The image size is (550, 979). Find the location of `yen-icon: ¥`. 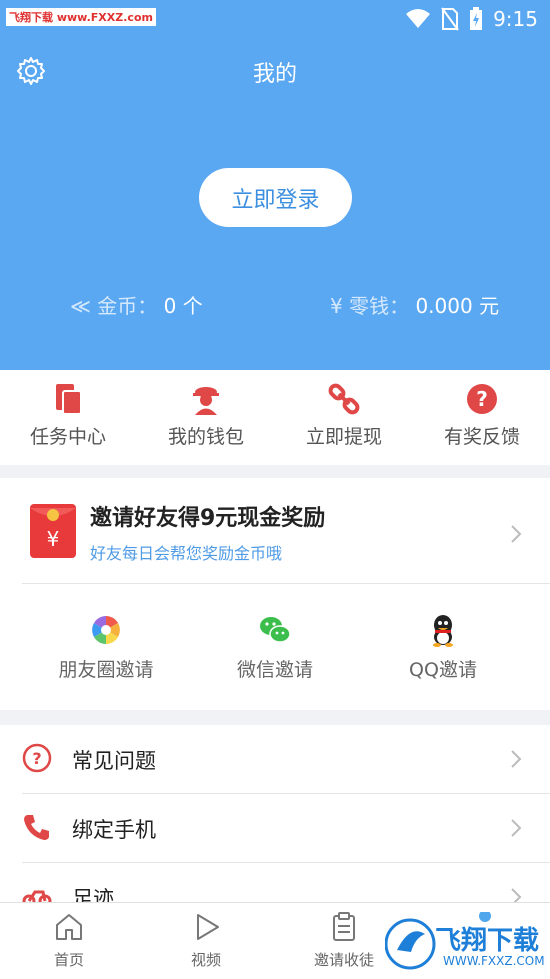

yen-icon: ¥ is located at coordinates (336, 306).